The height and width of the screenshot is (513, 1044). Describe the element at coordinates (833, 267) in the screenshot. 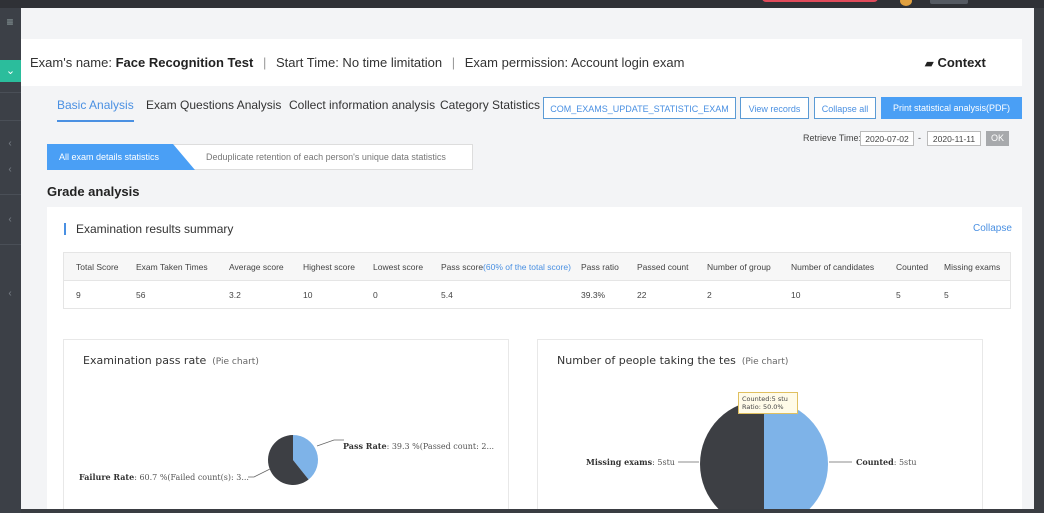

I see `header-number-of-candidates: Number of candidates` at that location.